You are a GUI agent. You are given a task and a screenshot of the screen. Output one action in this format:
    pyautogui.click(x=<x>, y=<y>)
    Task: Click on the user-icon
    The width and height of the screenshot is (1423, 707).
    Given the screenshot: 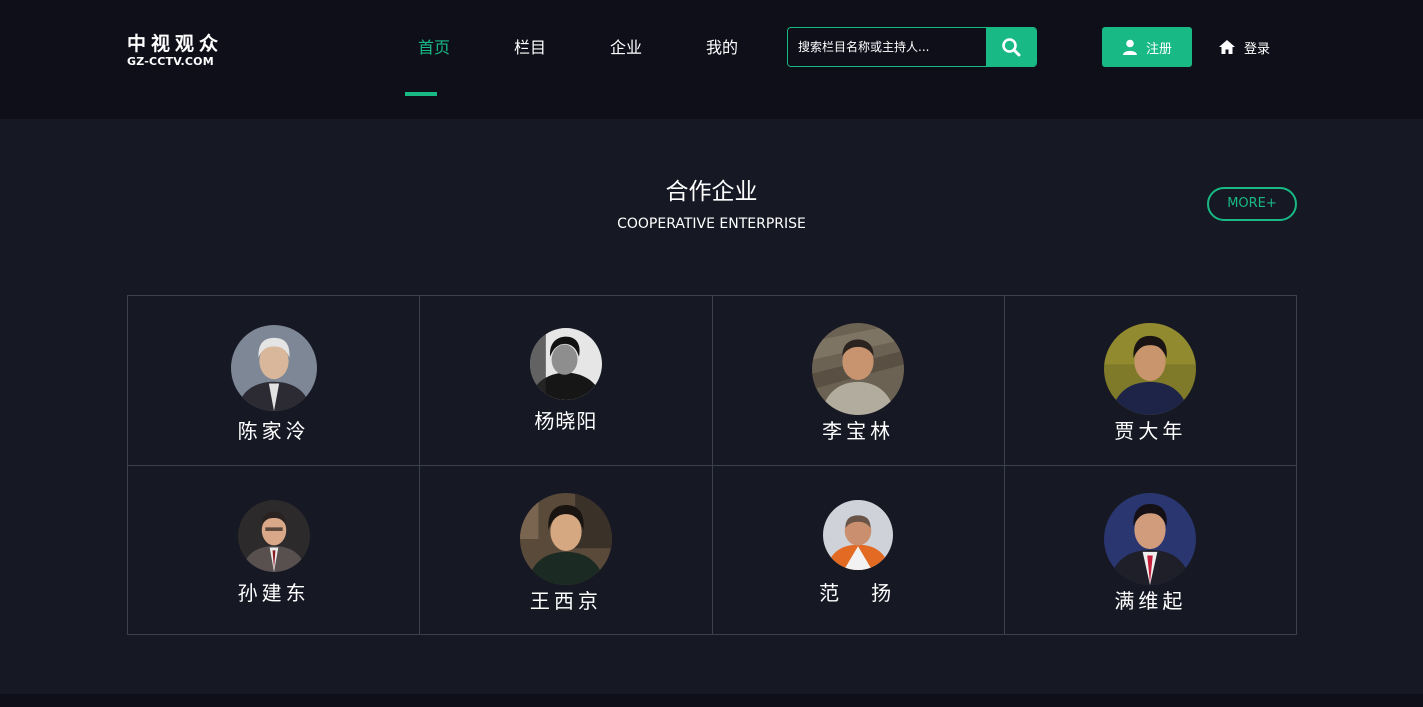 What is the action you would take?
    pyautogui.click(x=1129, y=47)
    